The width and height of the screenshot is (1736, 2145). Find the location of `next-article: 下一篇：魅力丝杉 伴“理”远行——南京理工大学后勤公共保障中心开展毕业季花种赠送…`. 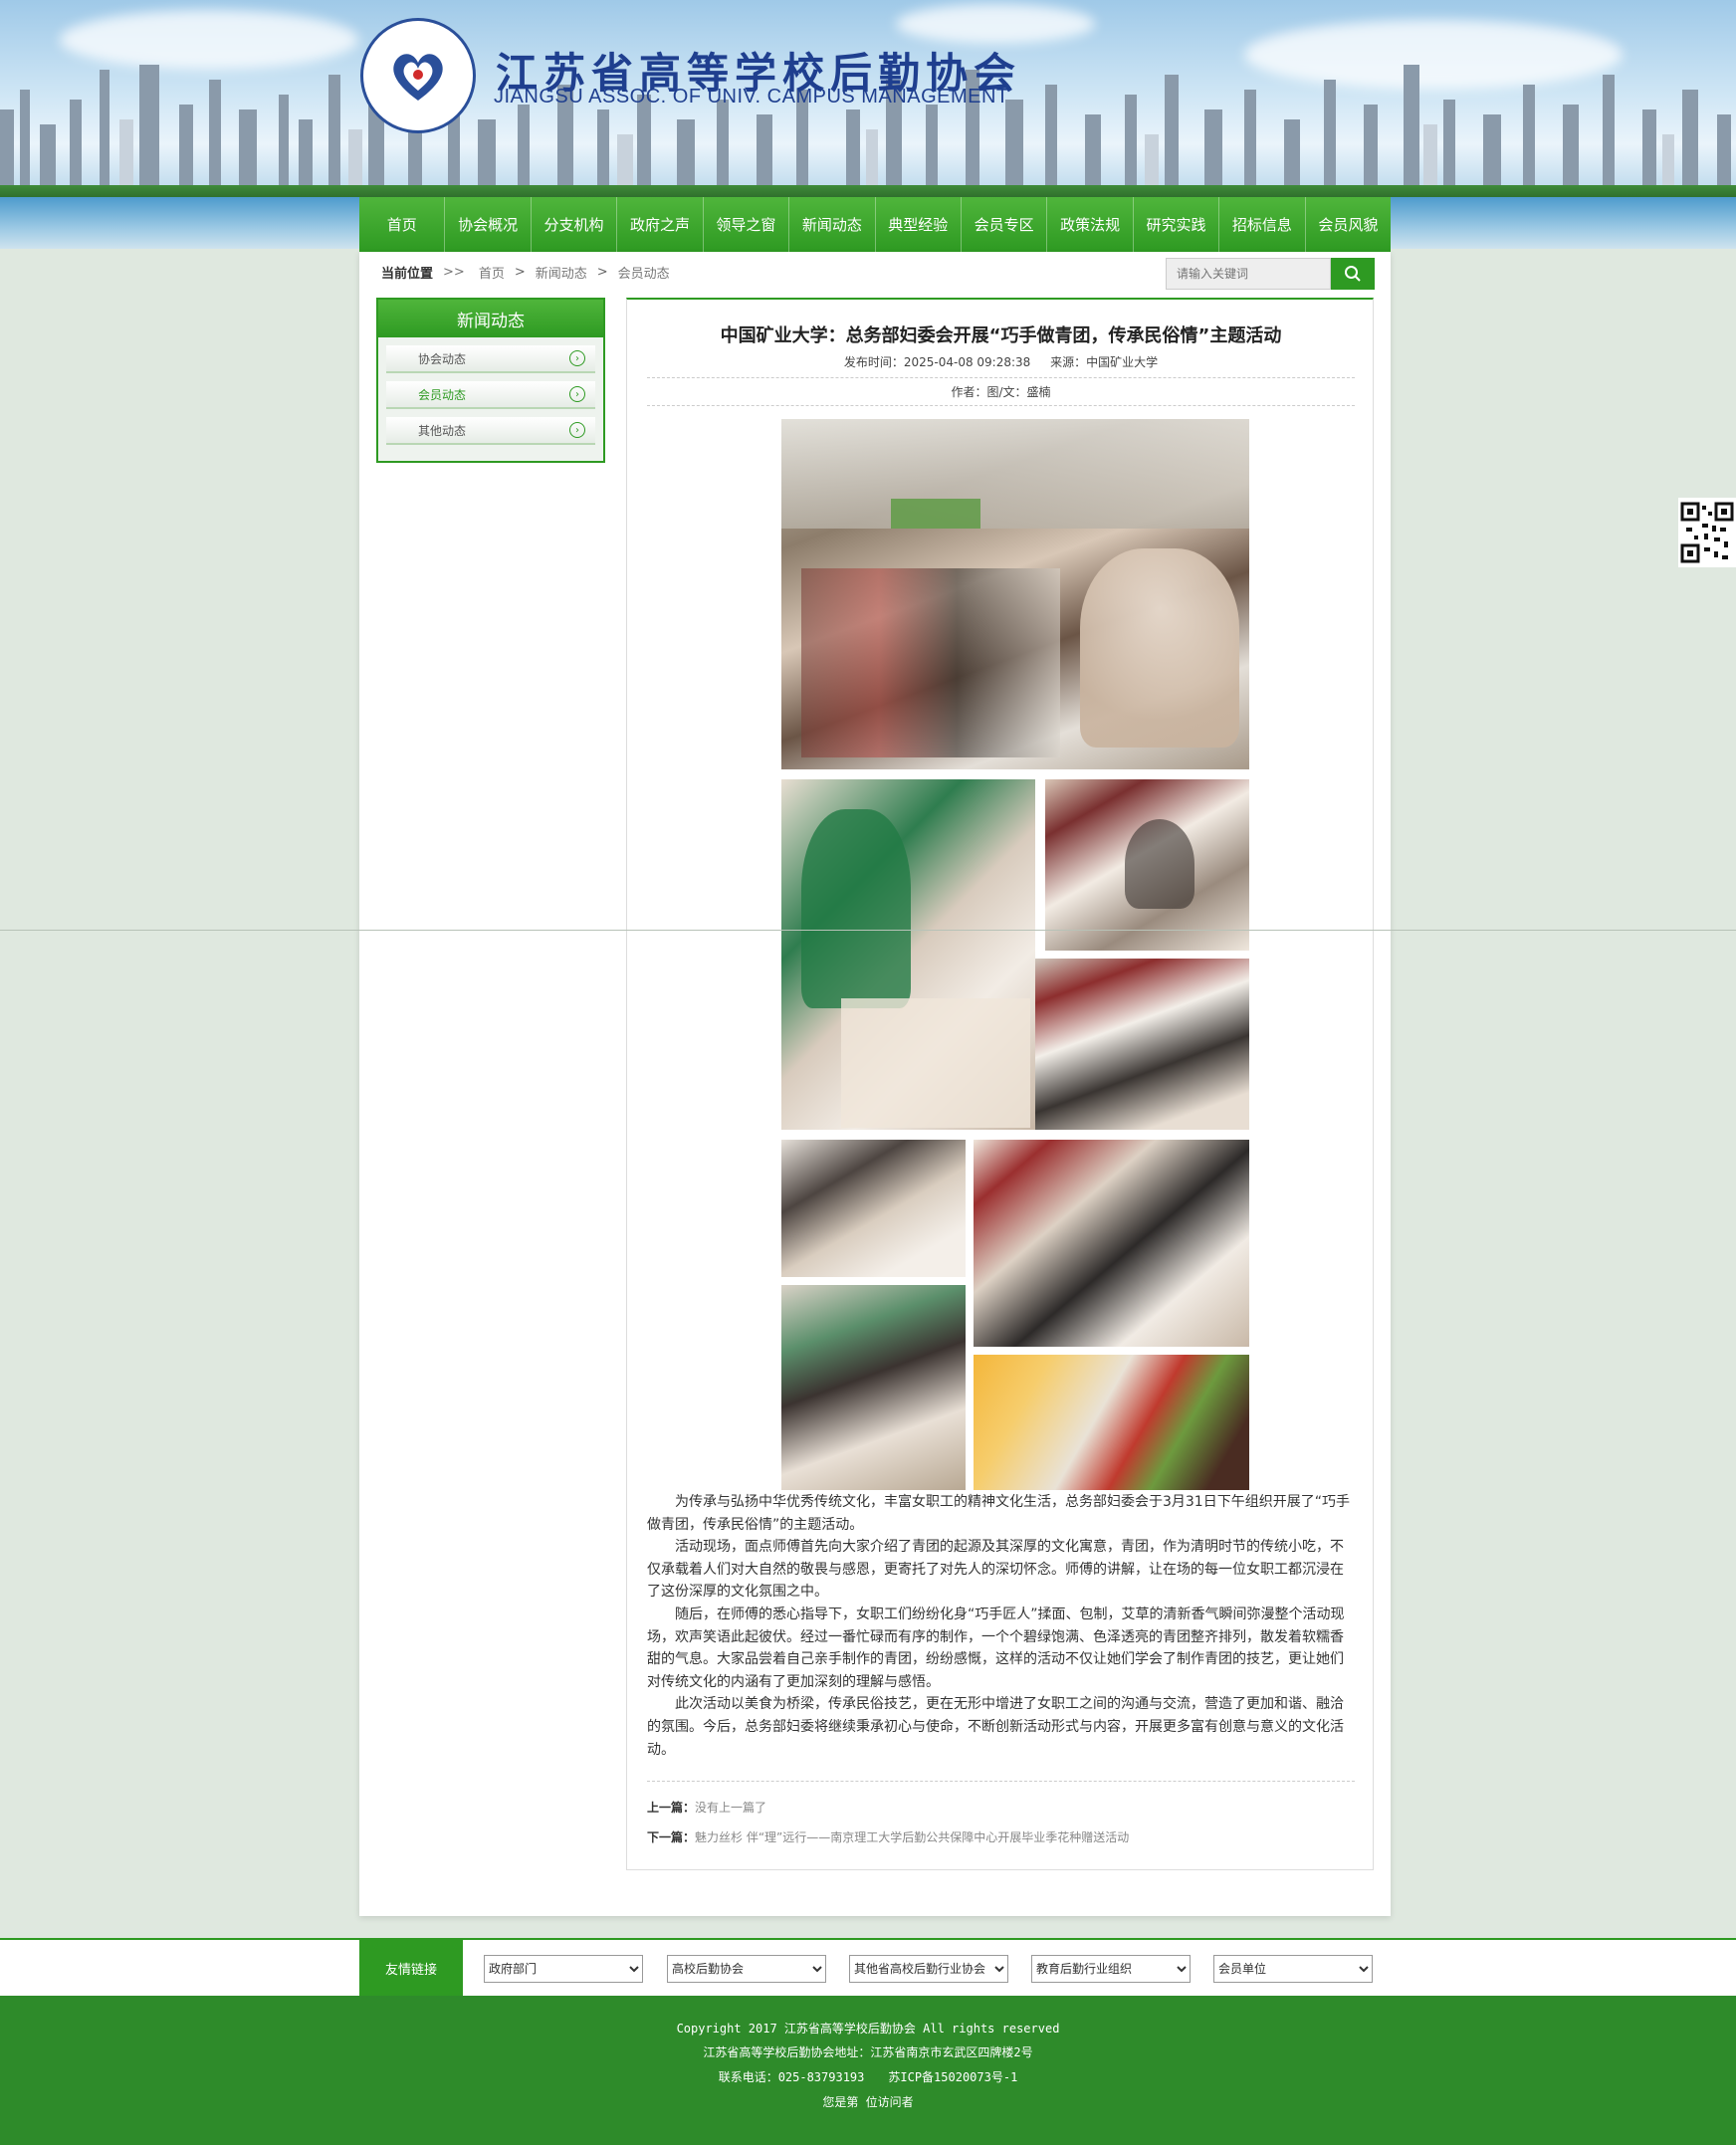

next-article: 下一篇：魅力丝杉 伴“理”远行——南京理工大学后勤公共保障中心开展毕业季花种赠送… is located at coordinates (888, 1836).